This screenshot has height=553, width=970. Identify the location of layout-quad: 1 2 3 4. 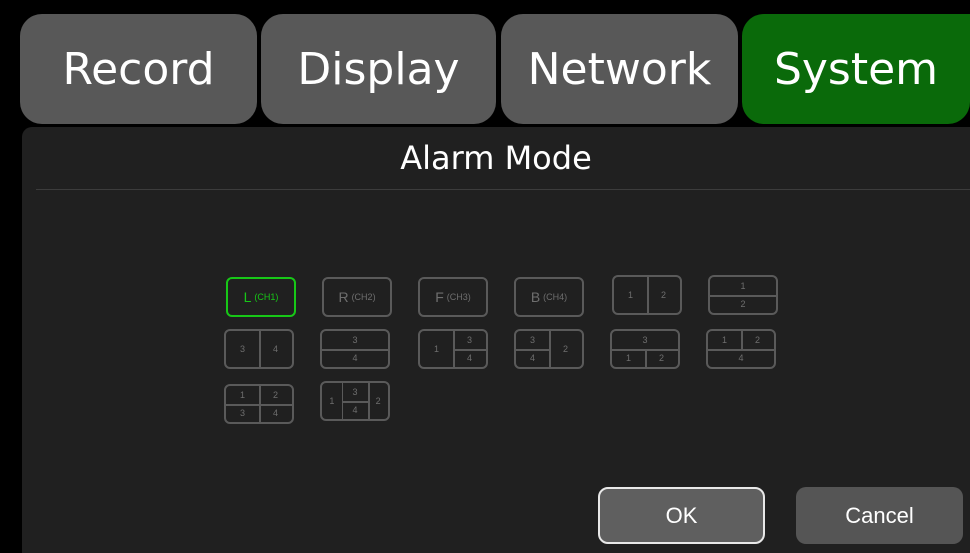
(259, 404).